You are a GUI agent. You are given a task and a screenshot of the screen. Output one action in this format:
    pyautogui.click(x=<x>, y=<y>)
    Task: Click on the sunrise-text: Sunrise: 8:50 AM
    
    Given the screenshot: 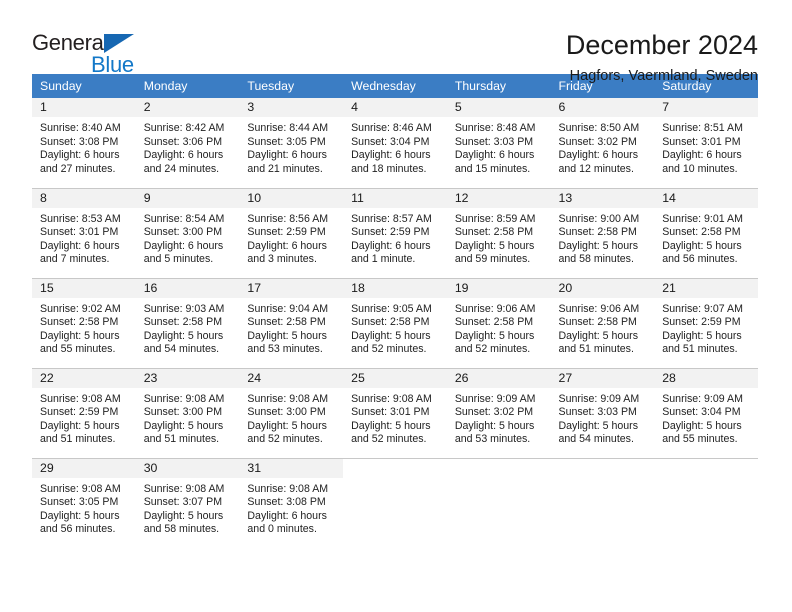 What is the action you would take?
    pyautogui.click(x=599, y=128)
    